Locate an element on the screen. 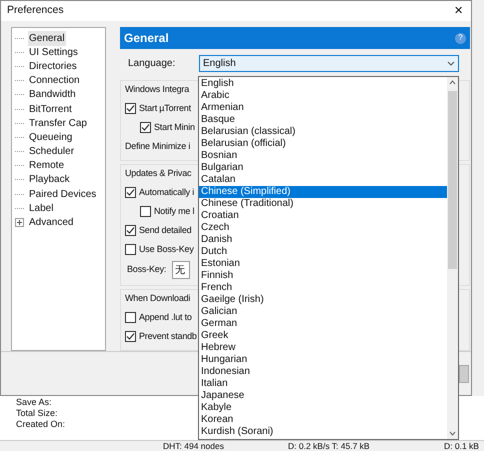 The height and width of the screenshot is (451, 484). tree-item: Playback is located at coordinates (49, 180).